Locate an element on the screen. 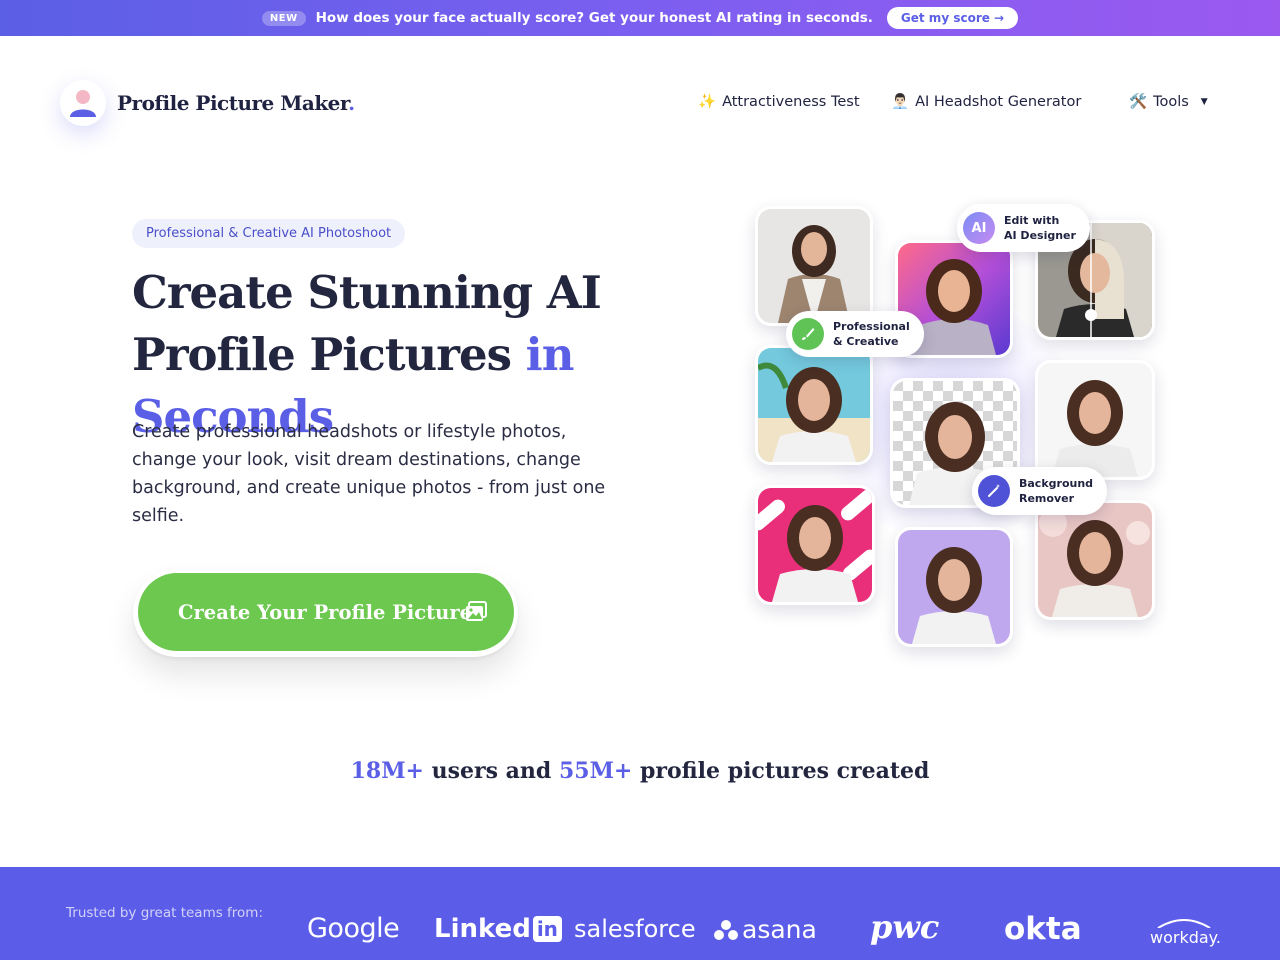 The height and width of the screenshot is (960, 1280). nav-tools-dropdown: 🛠️ Tools ▼ is located at coordinates (1168, 102).